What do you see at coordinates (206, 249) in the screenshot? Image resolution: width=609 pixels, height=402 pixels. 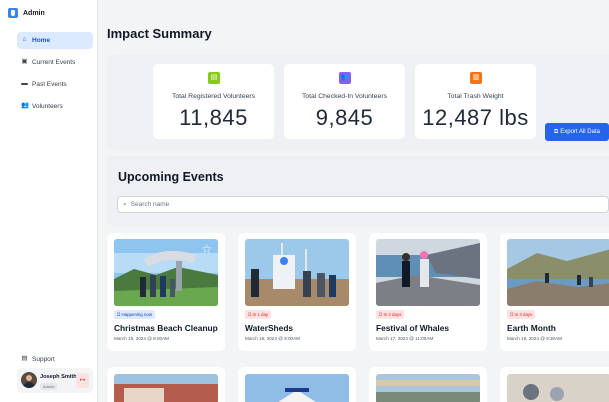 I see `star-icon: ☆` at bounding box center [206, 249].